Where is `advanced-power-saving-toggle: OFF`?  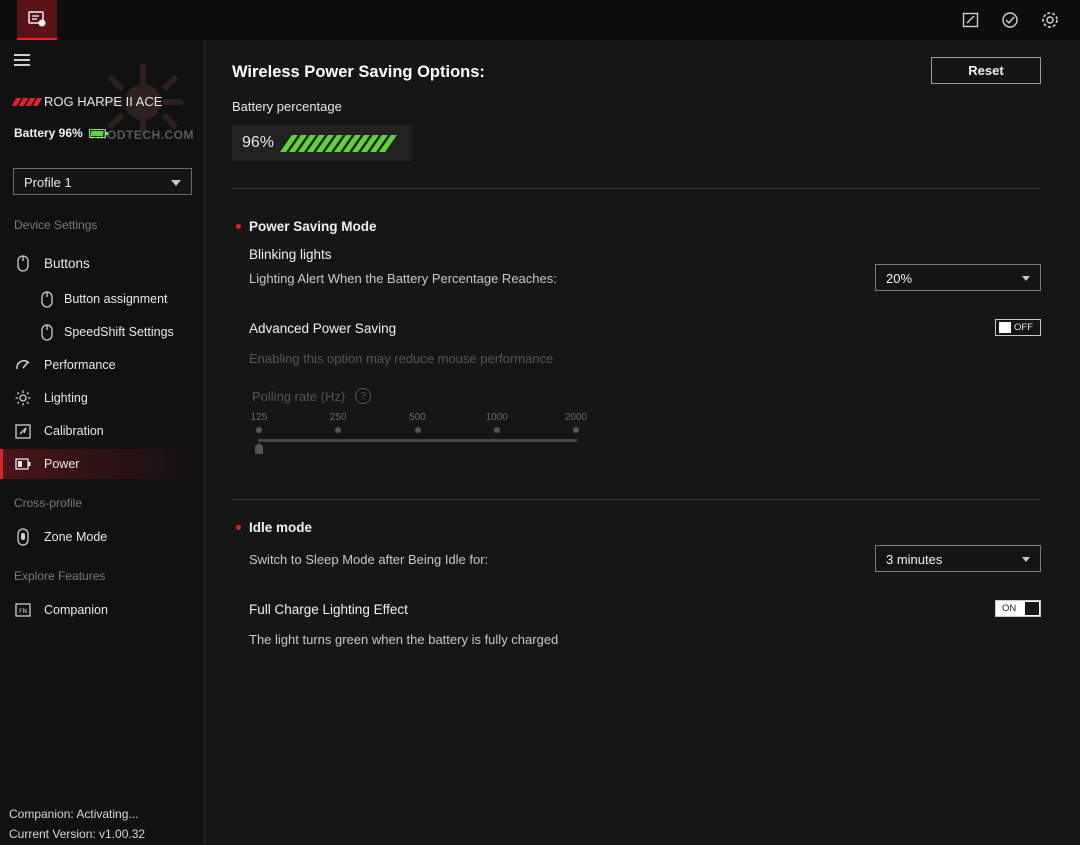
advanced-power-saving-toggle: OFF is located at coordinates (1018, 327).